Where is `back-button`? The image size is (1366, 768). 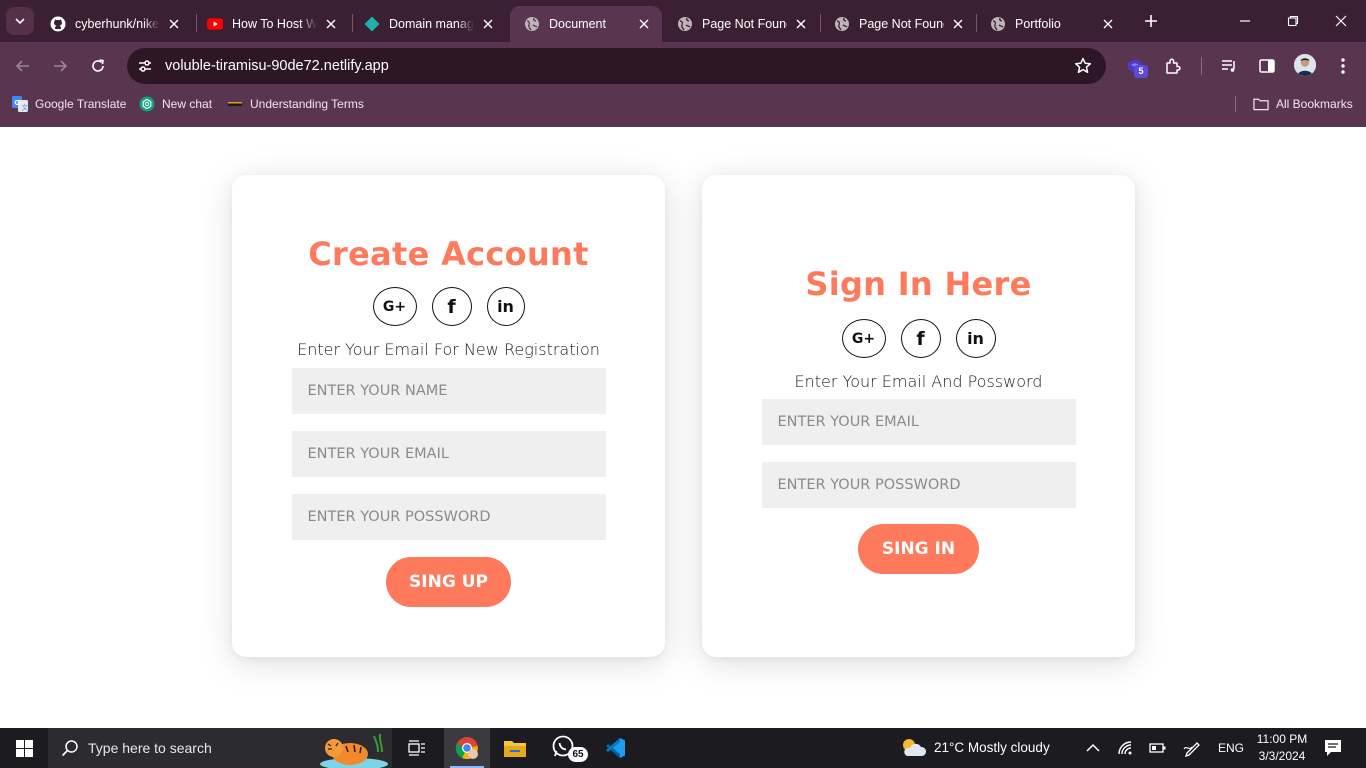
back-button is located at coordinates (23, 66).